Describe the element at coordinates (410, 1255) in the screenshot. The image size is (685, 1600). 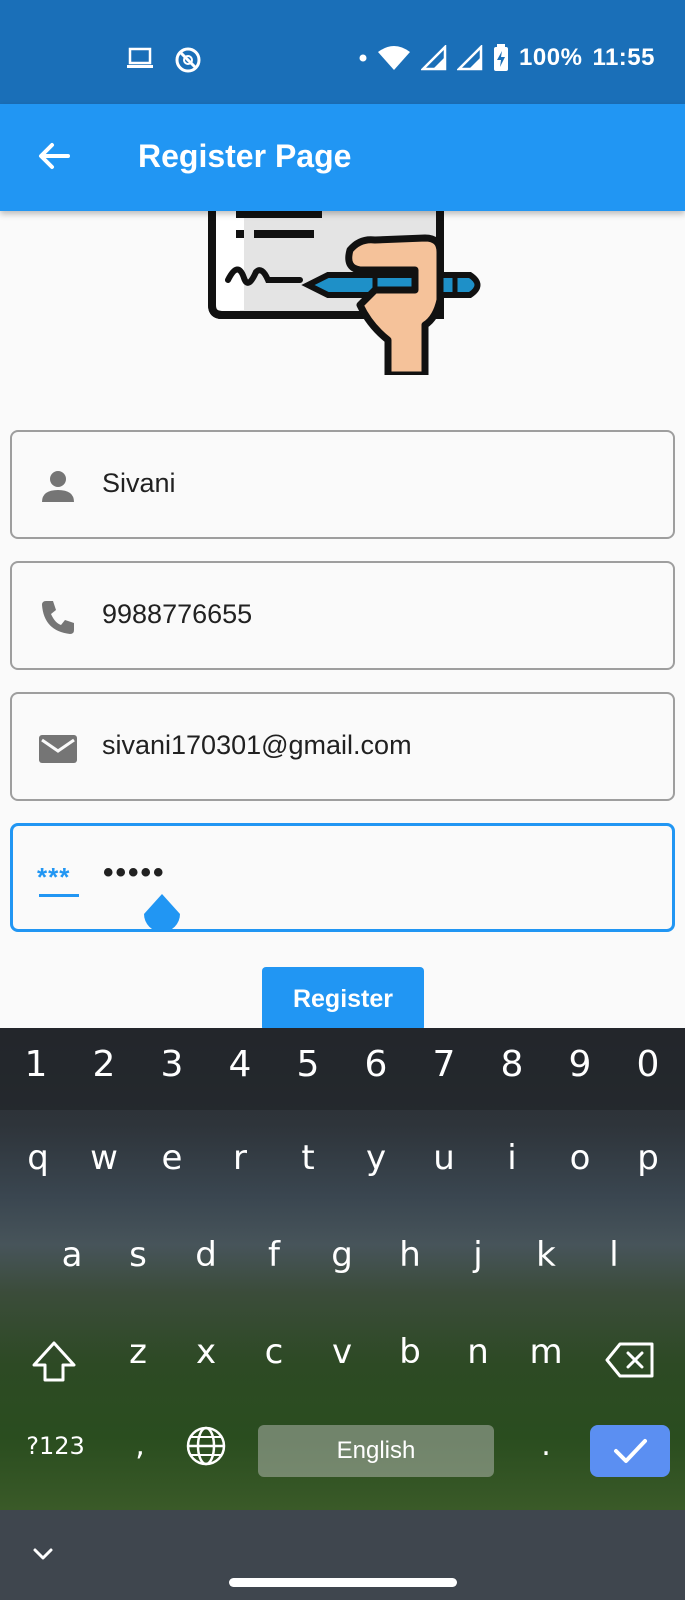
I see `key-h: h` at that location.